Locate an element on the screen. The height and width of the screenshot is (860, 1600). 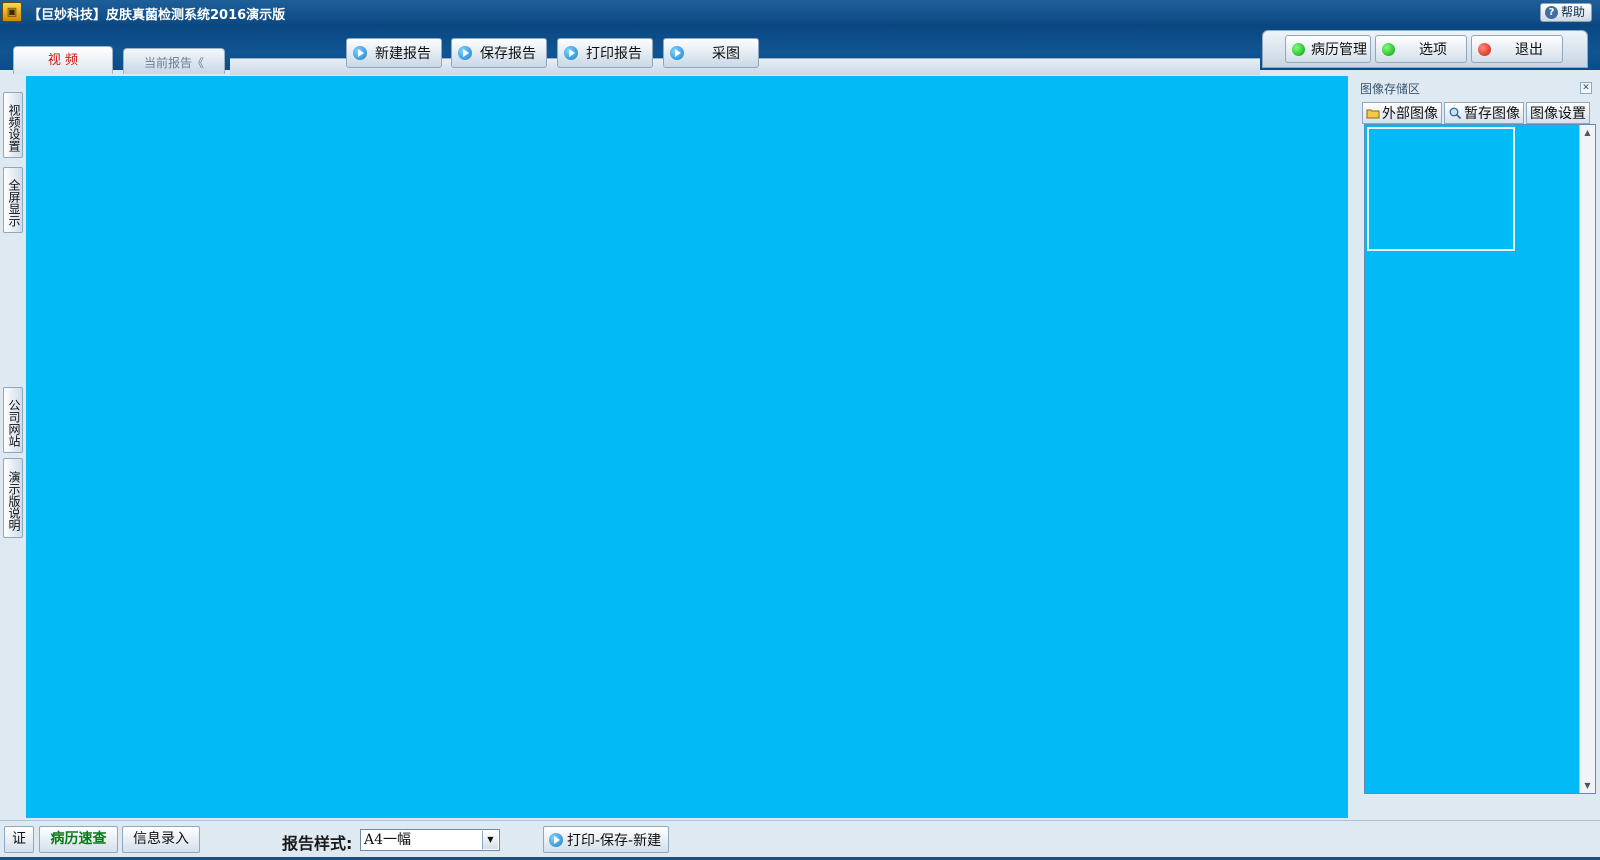
capture-button: 采图 is located at coordinates (711, 53).